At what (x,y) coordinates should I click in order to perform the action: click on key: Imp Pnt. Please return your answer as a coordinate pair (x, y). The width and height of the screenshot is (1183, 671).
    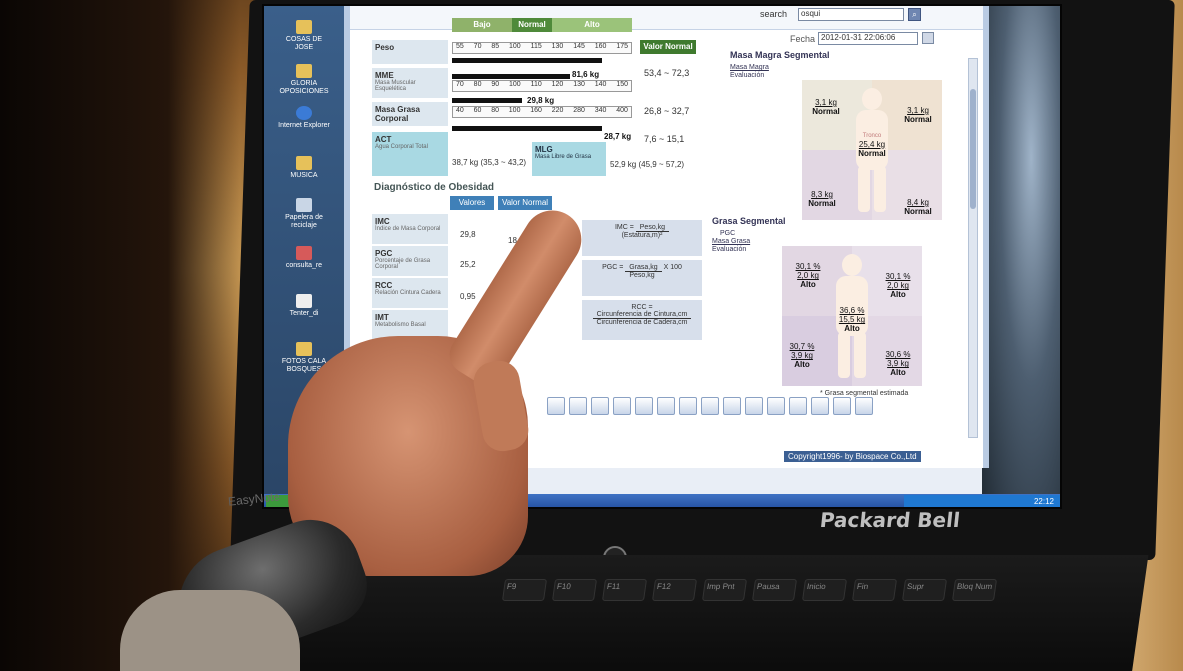
    Looking at the image, I should click on (724, 590).